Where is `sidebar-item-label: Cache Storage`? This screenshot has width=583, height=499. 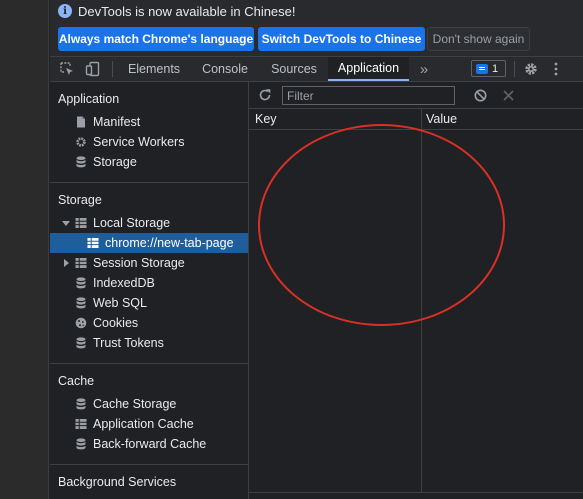
sidebar-item-label: Cache Storage is located at coordinates (135, 404).